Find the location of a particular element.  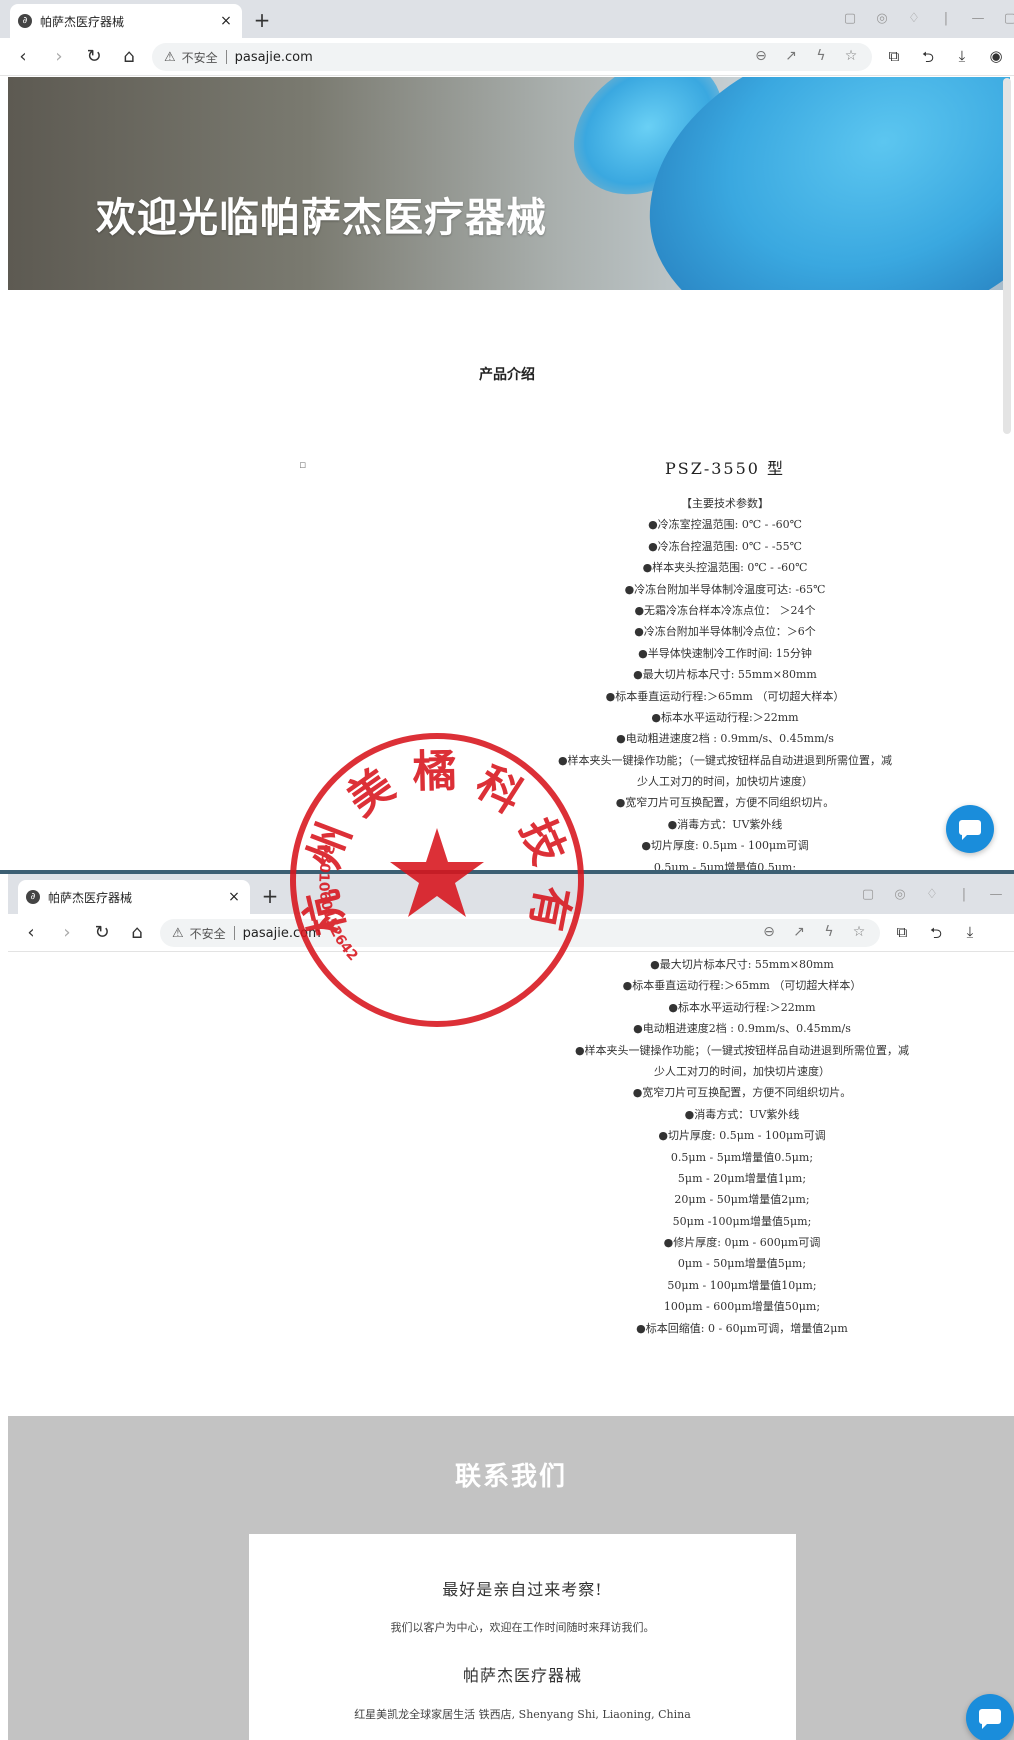

spec-line: 少人工对刀的时间，加快切片速度） is located at coordinates (742, 1071).